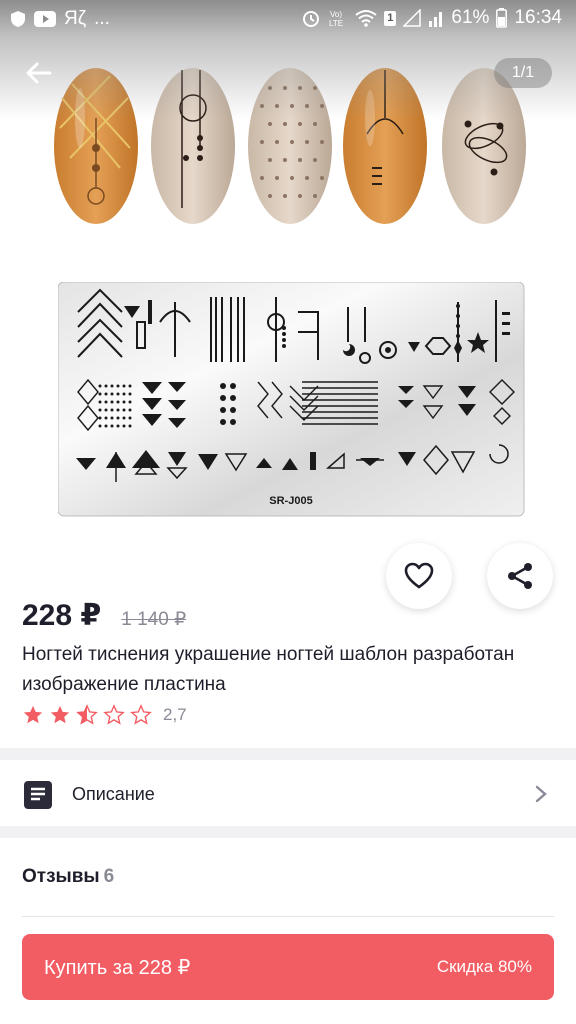 This screenshot has width=576, height=1024. What do you see at coordinates (288, 18) in the screenshot?
I see `status-bar: Яζ ... Vo) LTE 1 61% 16:34` at bounding box center [288, 18].